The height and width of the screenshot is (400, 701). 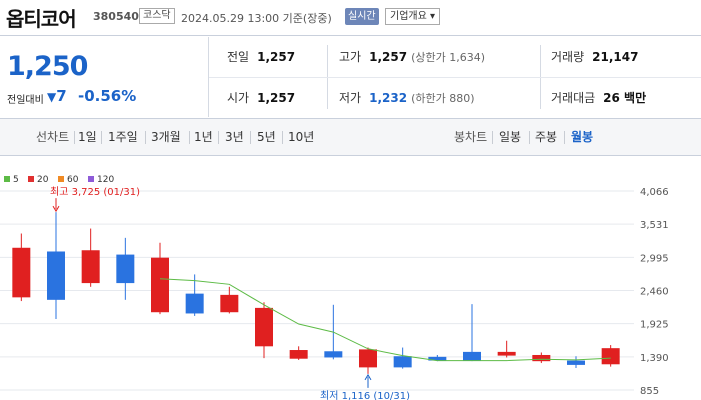 What do you see at coordinates (47, 66) in the screenshot?
I see `current-price: 1,250` at bounding box center [47, 66].